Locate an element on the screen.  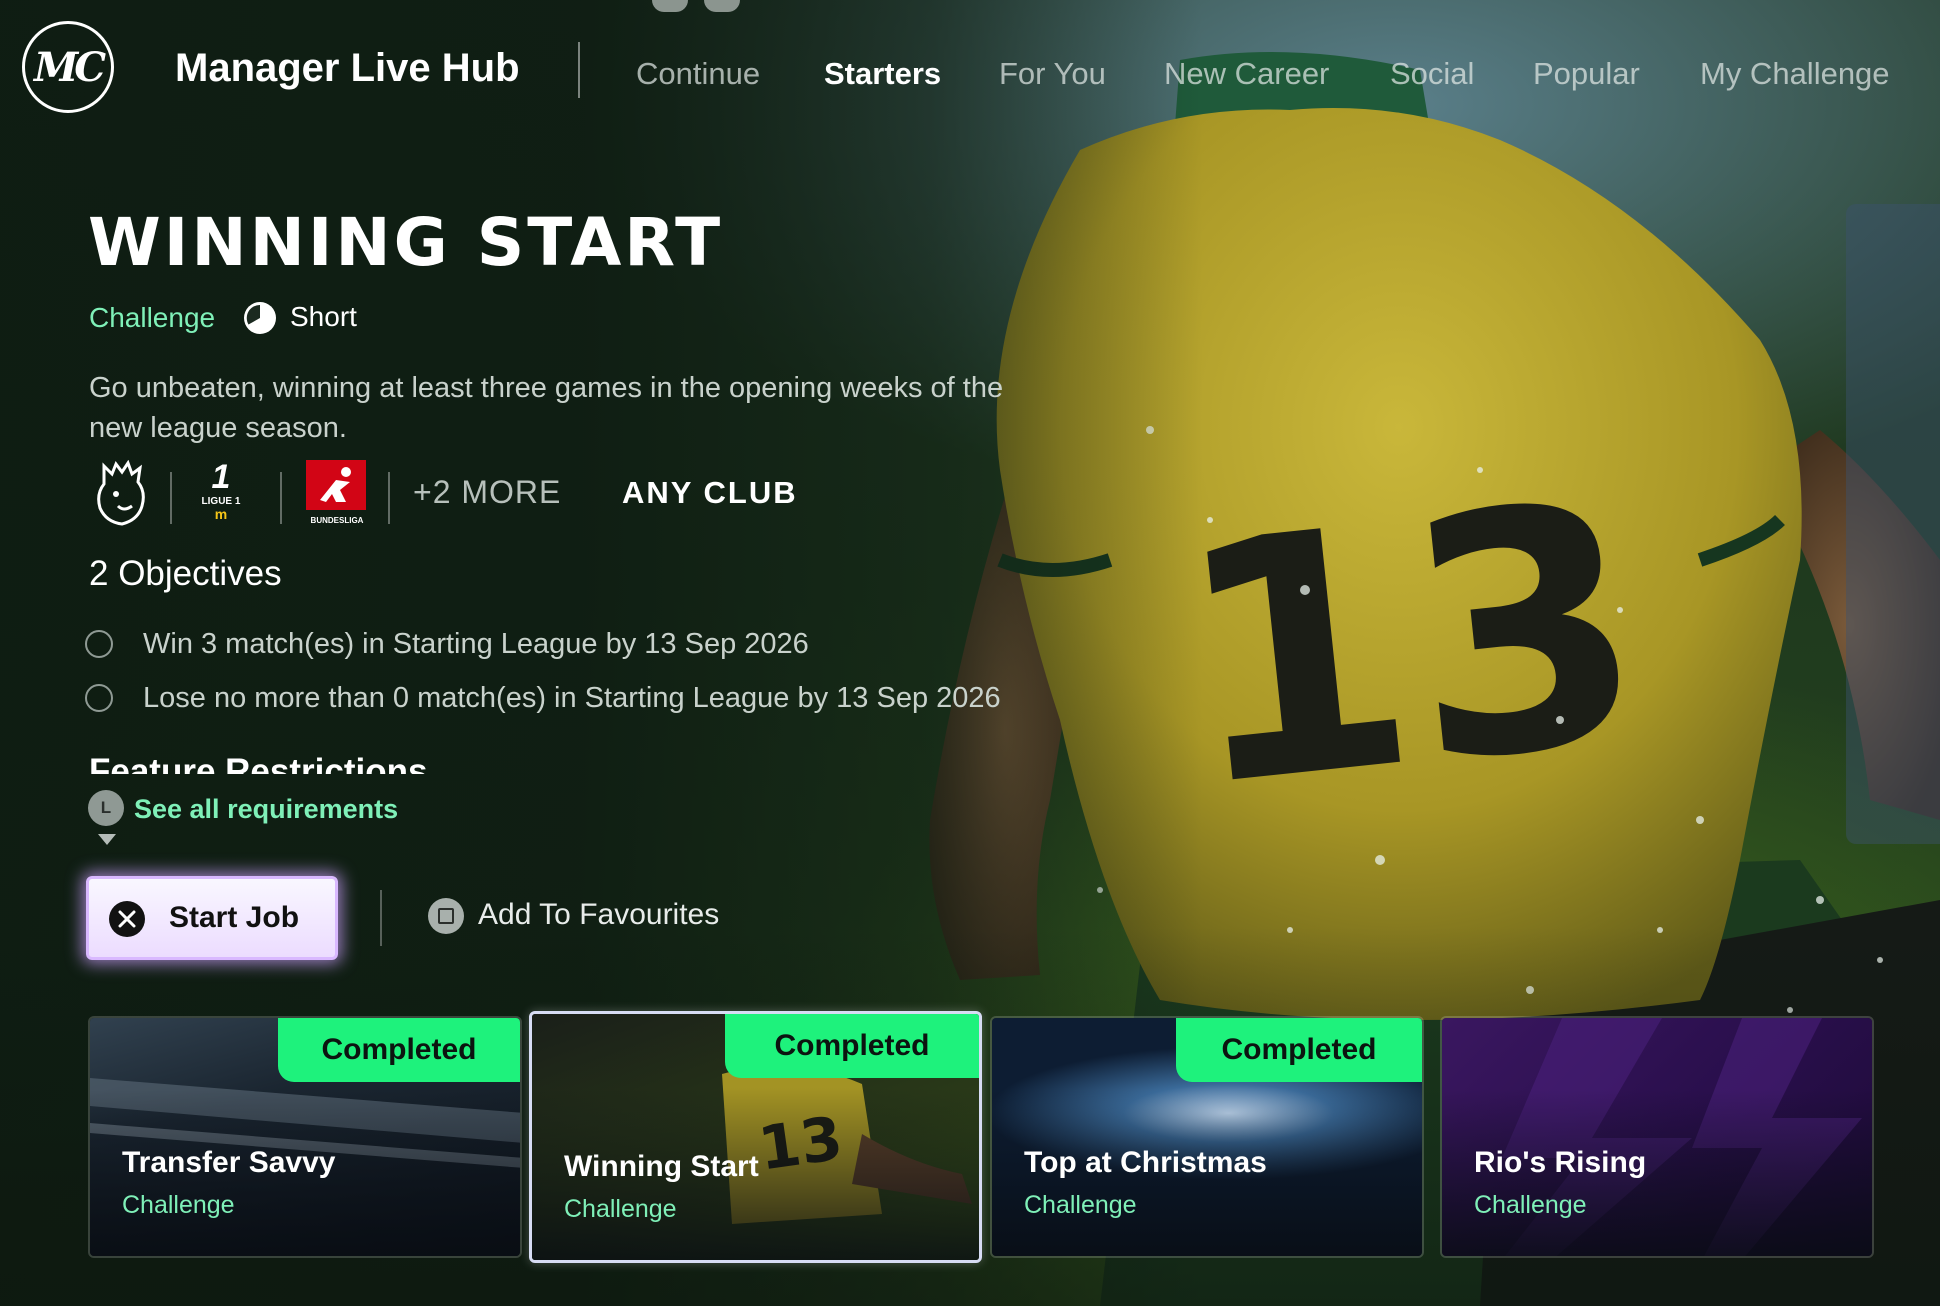
job-card: Rio's Rising Challenge is located at coordinates (1657, 1137).